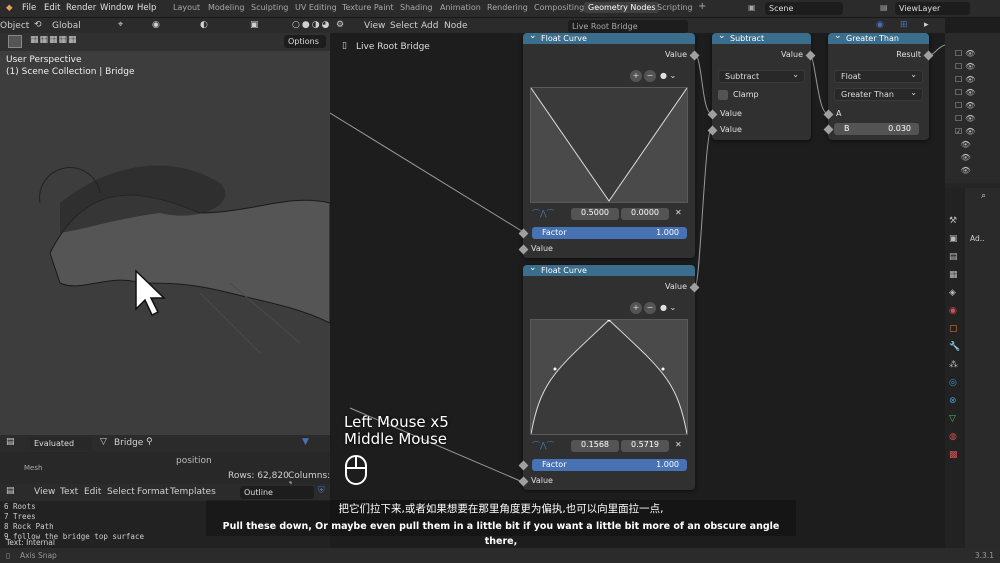  Describe the element at coordinates (876, 129) in the screenshot. I see `greater-than-b-field: B 0.030` at that location.